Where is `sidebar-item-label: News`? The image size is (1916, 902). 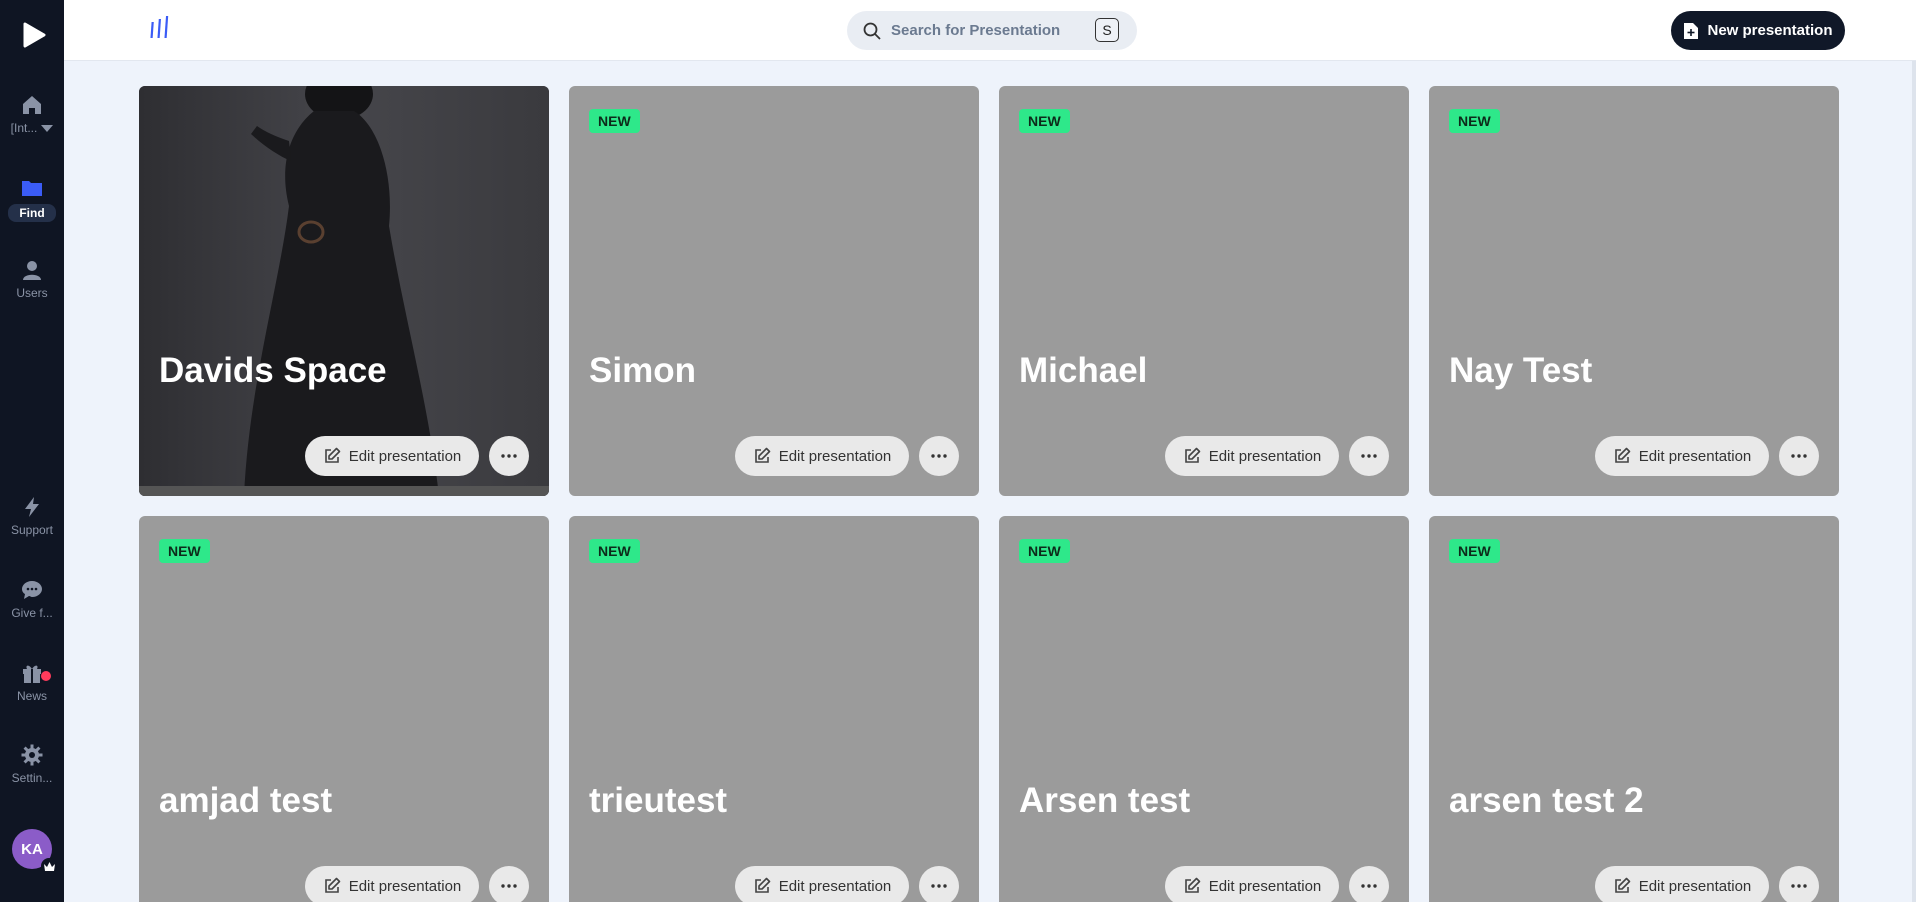 sidebar-item-label: News is located at coordinates (31, 696).